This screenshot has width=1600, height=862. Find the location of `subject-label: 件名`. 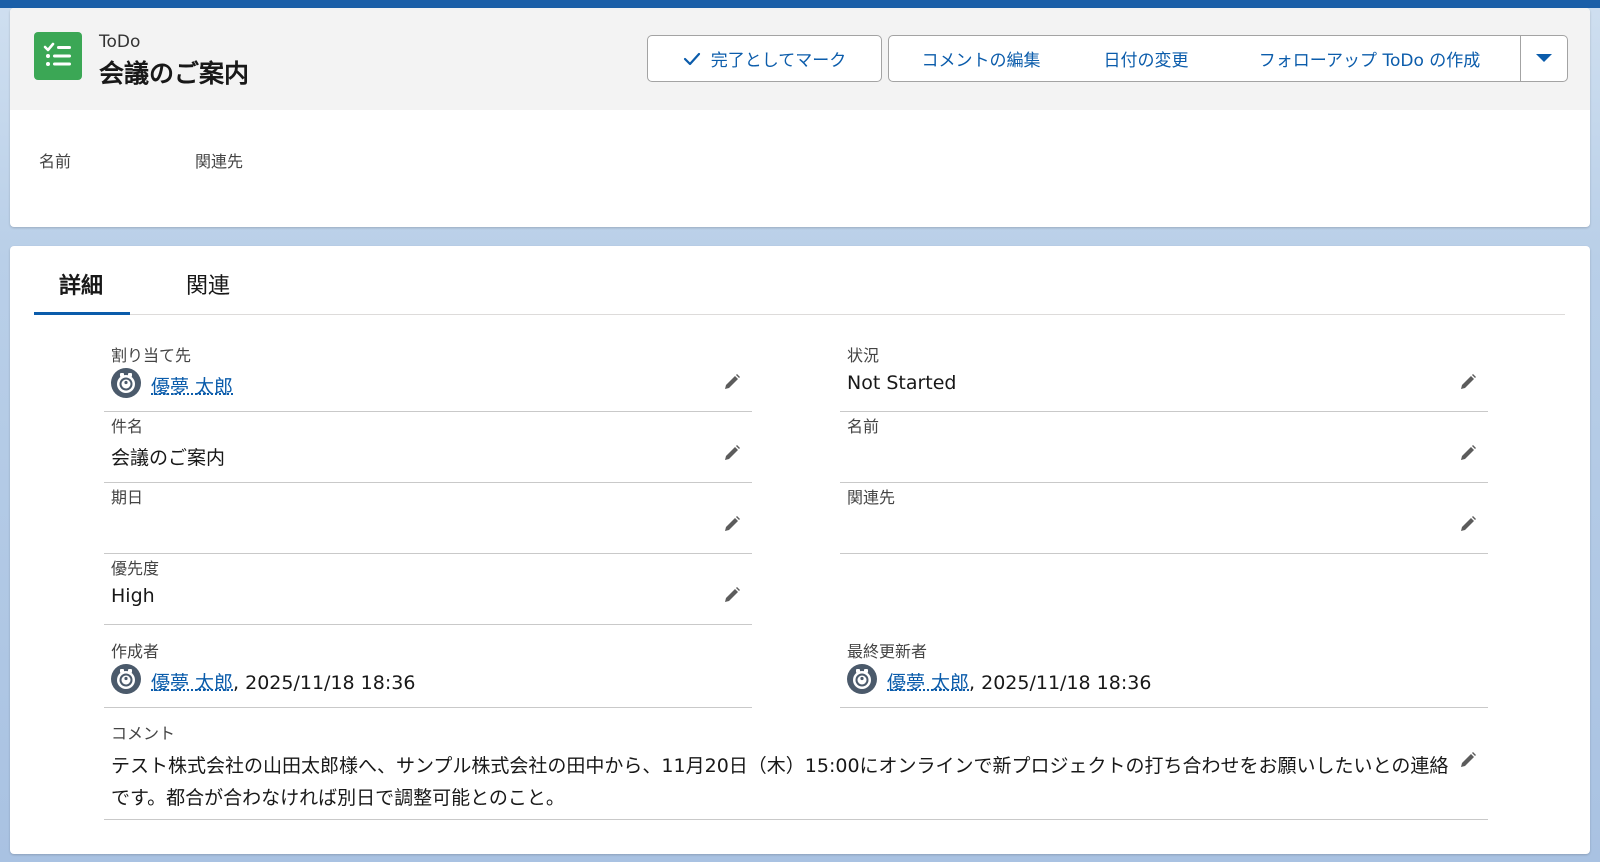

subject-label: 件名 is located at coordinates (127, 426).